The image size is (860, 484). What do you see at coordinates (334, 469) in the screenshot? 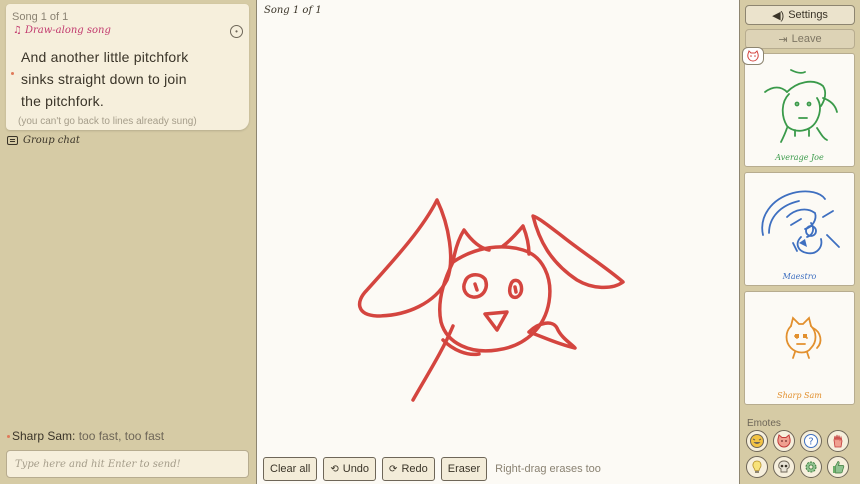
I see `undo-icon: ⟲` at bounding box center [334, 469].